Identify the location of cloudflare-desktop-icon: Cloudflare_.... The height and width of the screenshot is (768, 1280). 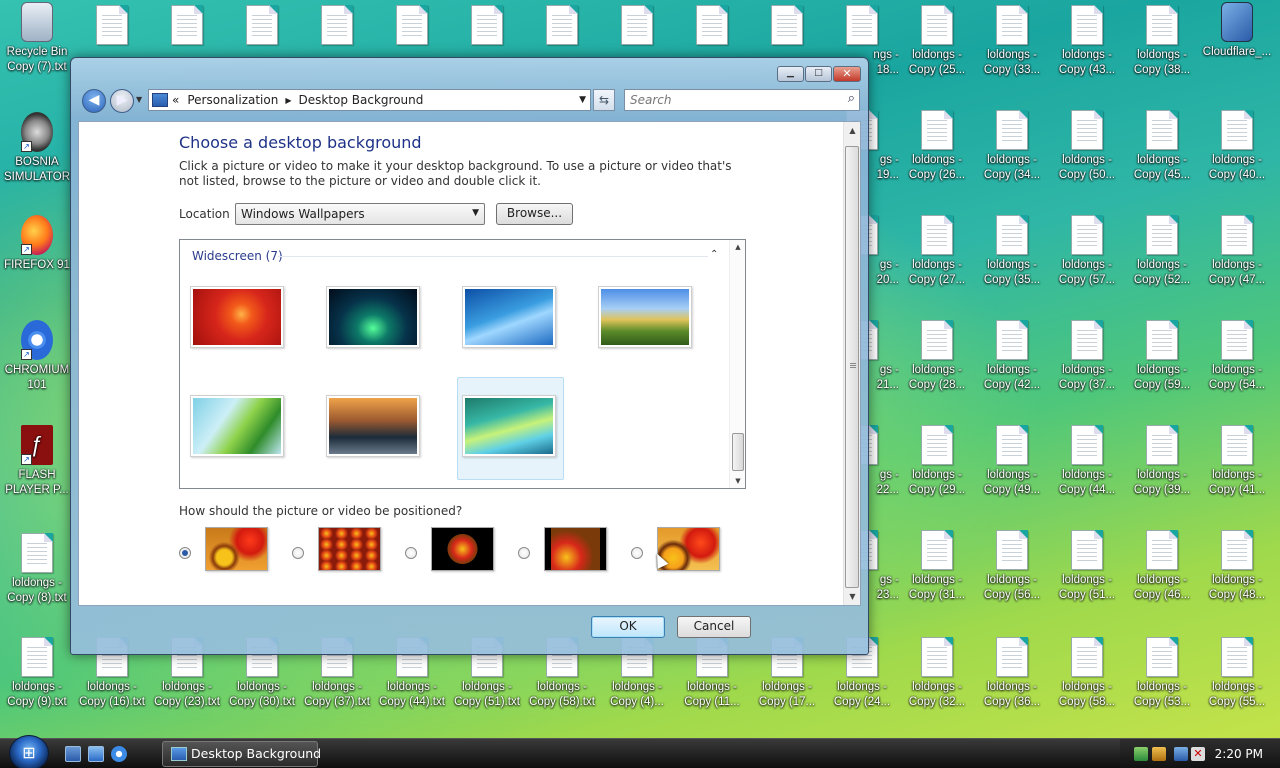
(1237, 31).